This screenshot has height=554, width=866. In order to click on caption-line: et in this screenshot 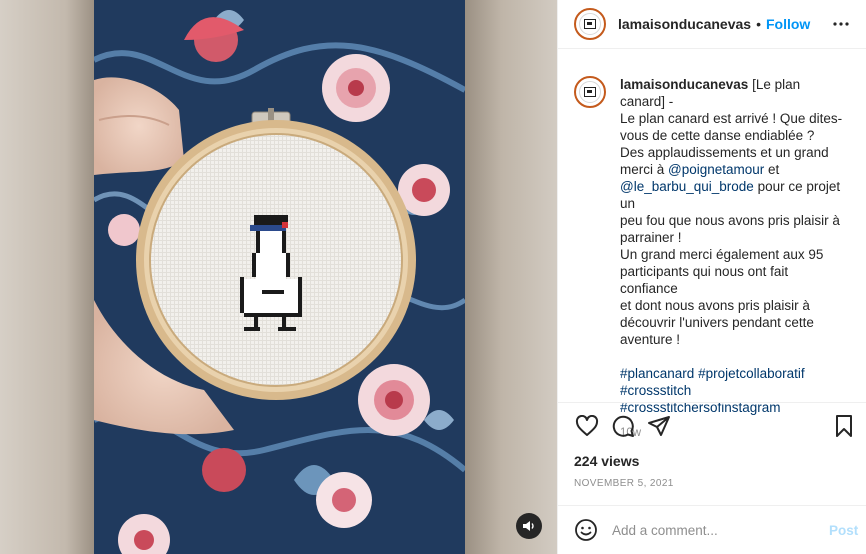, I will do `click(772, 169)`.